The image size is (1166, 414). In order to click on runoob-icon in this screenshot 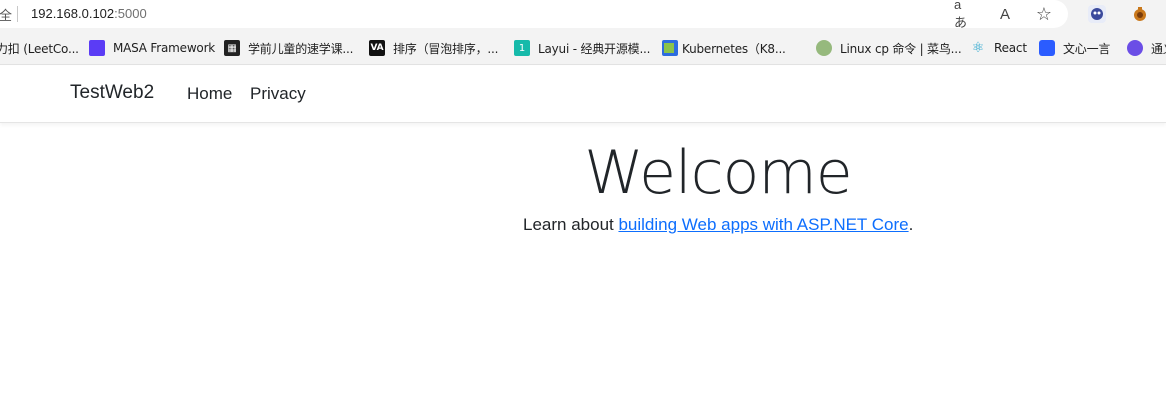, I will do `click(824, 48)`.